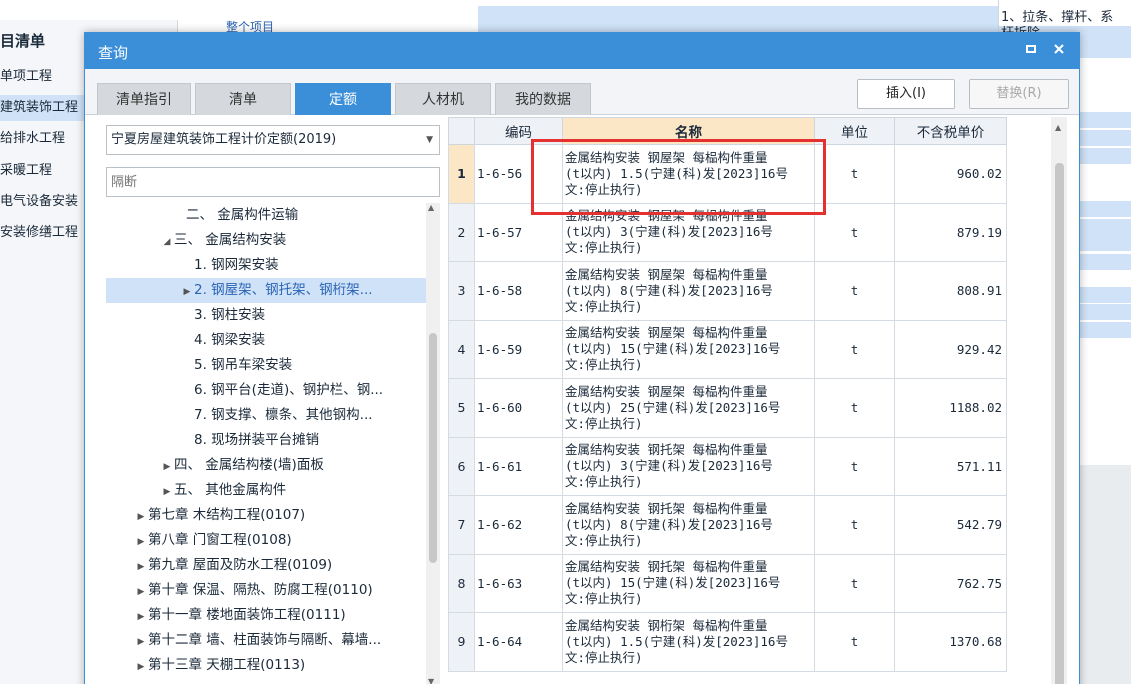 The image size is (1131, 684). Describe the element at coordinates (266, 440) in the screenshot. I see `tree-node: 8. 现场拼装平台摊销` at that location.